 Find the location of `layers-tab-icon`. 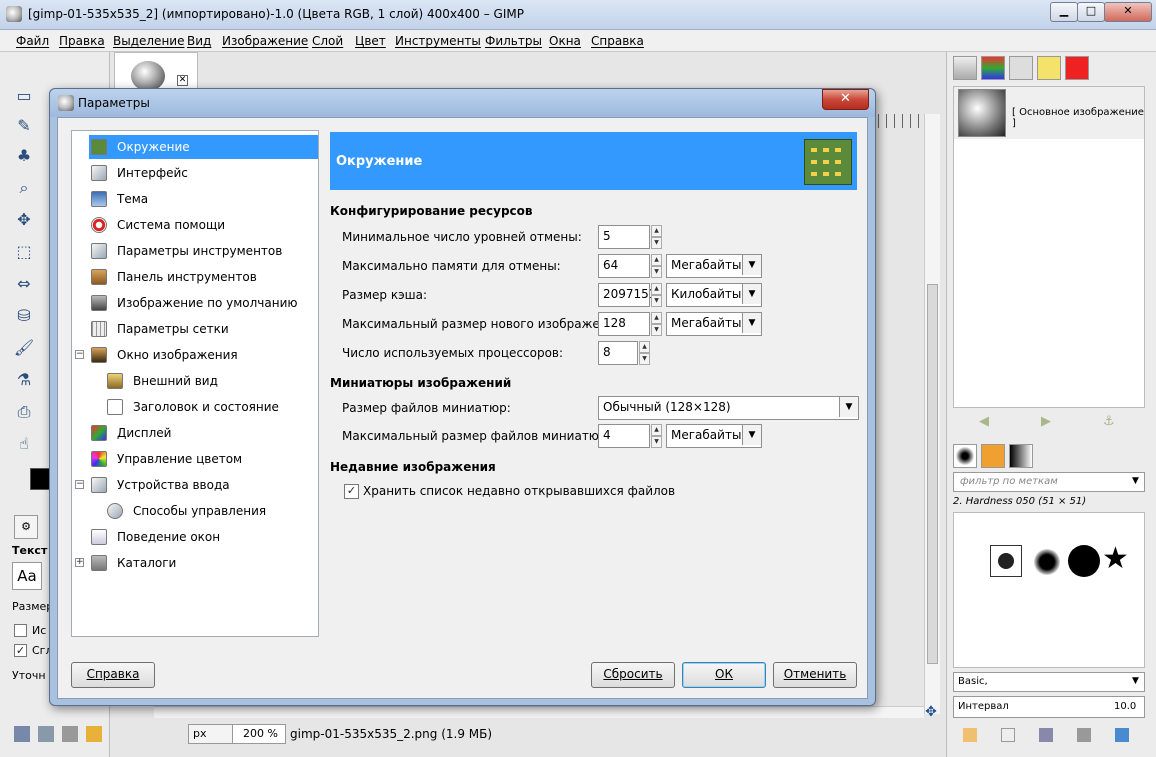

layers-tab-icon is located at coordinates (965, 68).